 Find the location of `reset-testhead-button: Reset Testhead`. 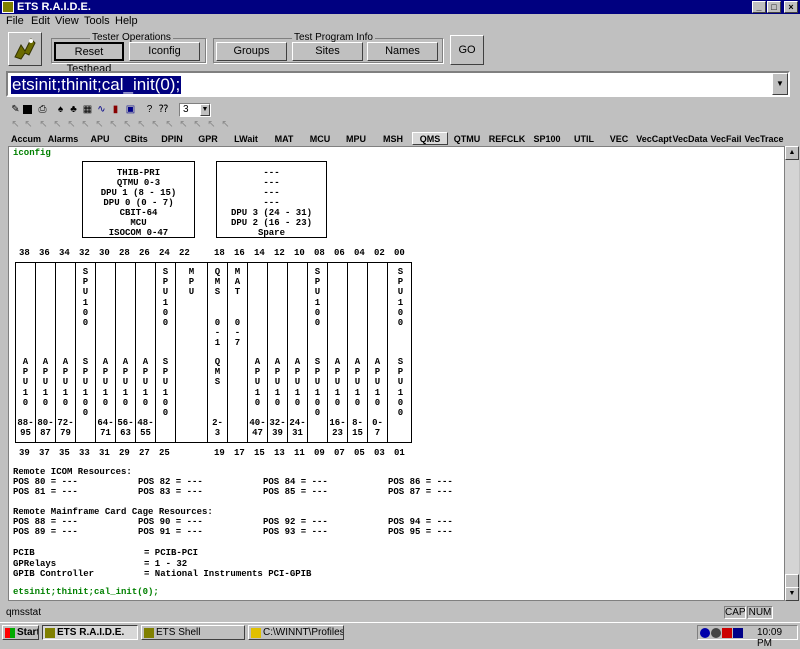

reset-testhead-button: Reset Testhead is located at coordinates (89, 58).